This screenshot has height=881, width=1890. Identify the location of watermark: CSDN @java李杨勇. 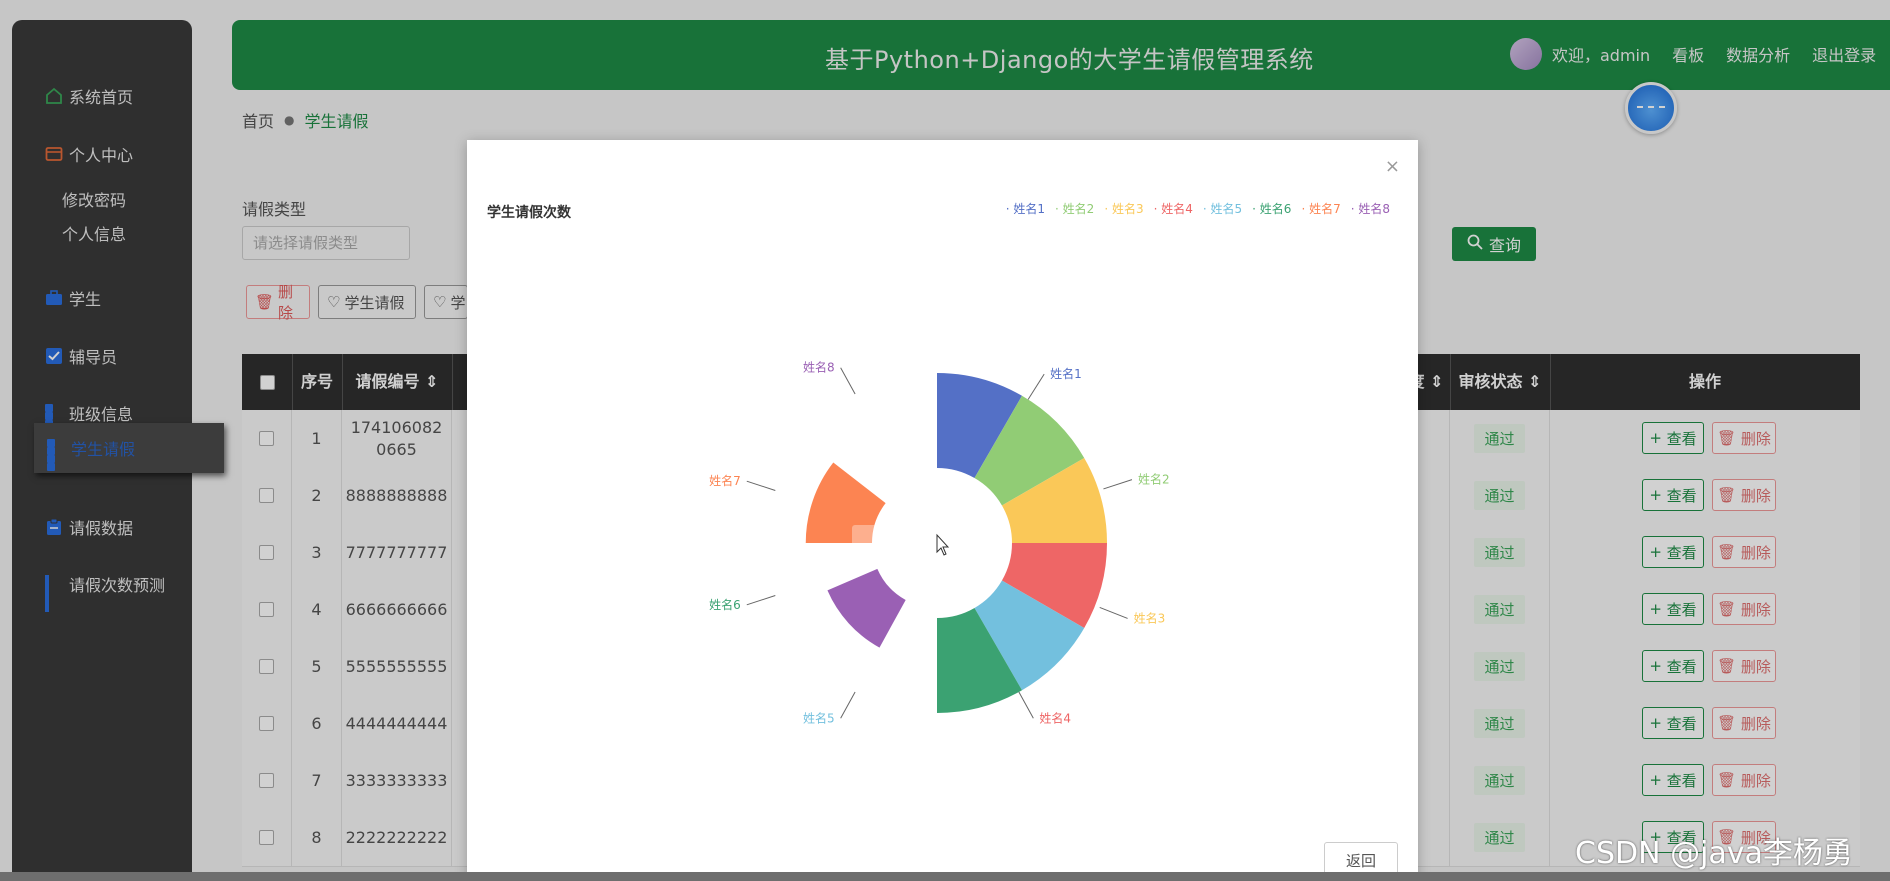
(1714, 853).